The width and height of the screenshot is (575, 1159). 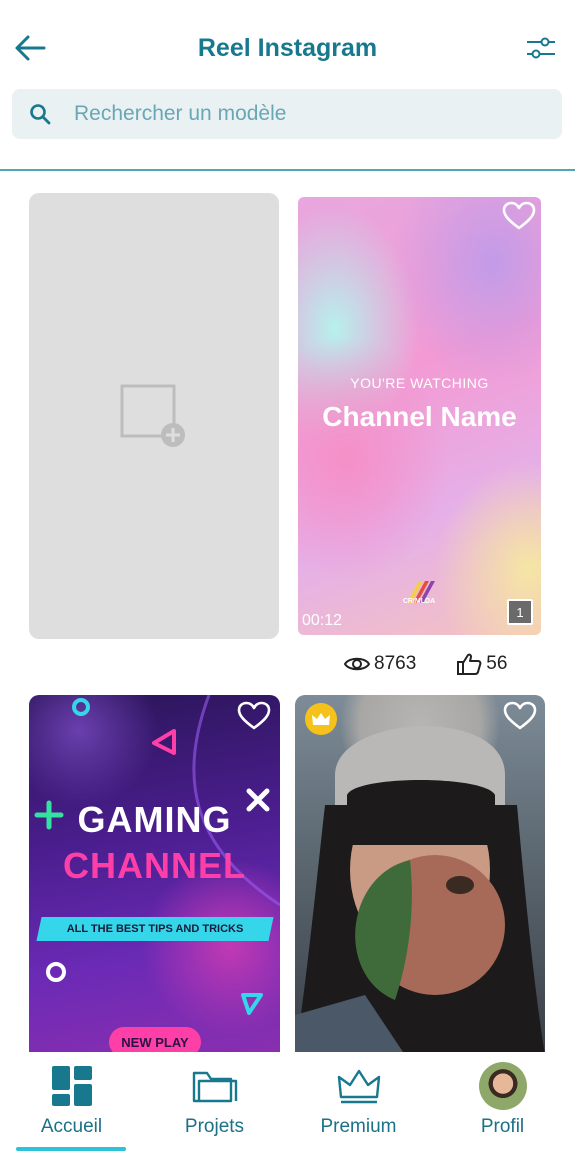 What do you see at coordinates (72, 1086) in the screenshot?
I see `dashboard-icon` at bounding box center [72, 1086].